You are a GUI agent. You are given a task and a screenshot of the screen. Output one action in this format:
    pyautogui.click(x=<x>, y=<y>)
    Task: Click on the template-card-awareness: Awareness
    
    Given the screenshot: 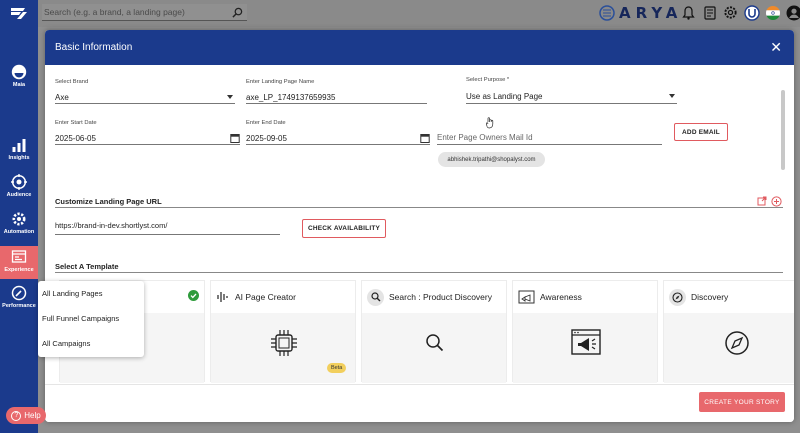 What is the action you would take?
    pyautogui.click(x=585, y=331)
    